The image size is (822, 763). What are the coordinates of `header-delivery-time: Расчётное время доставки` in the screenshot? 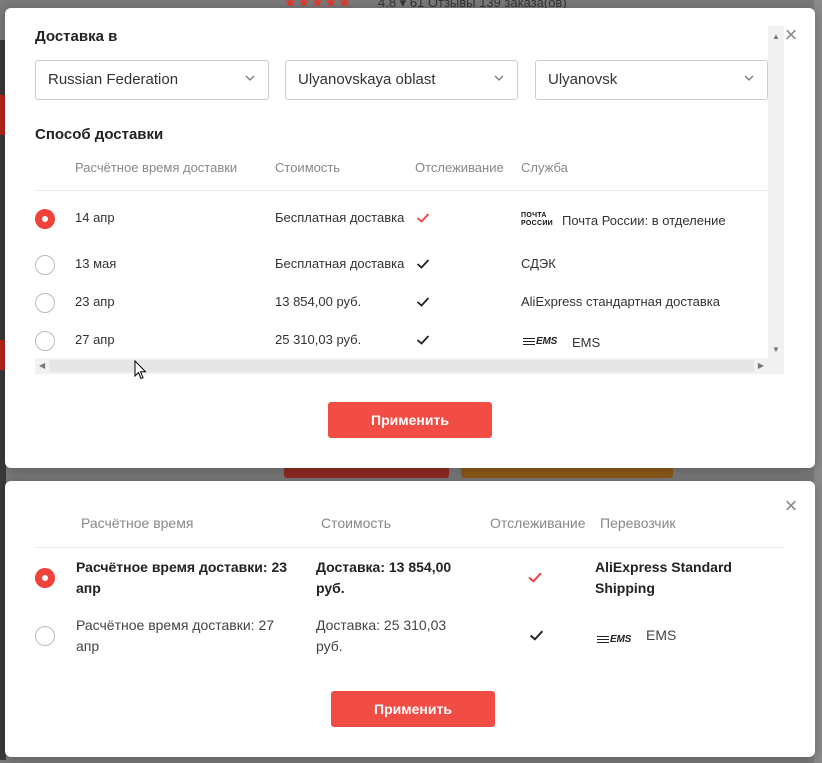 It's located at (156, 167).